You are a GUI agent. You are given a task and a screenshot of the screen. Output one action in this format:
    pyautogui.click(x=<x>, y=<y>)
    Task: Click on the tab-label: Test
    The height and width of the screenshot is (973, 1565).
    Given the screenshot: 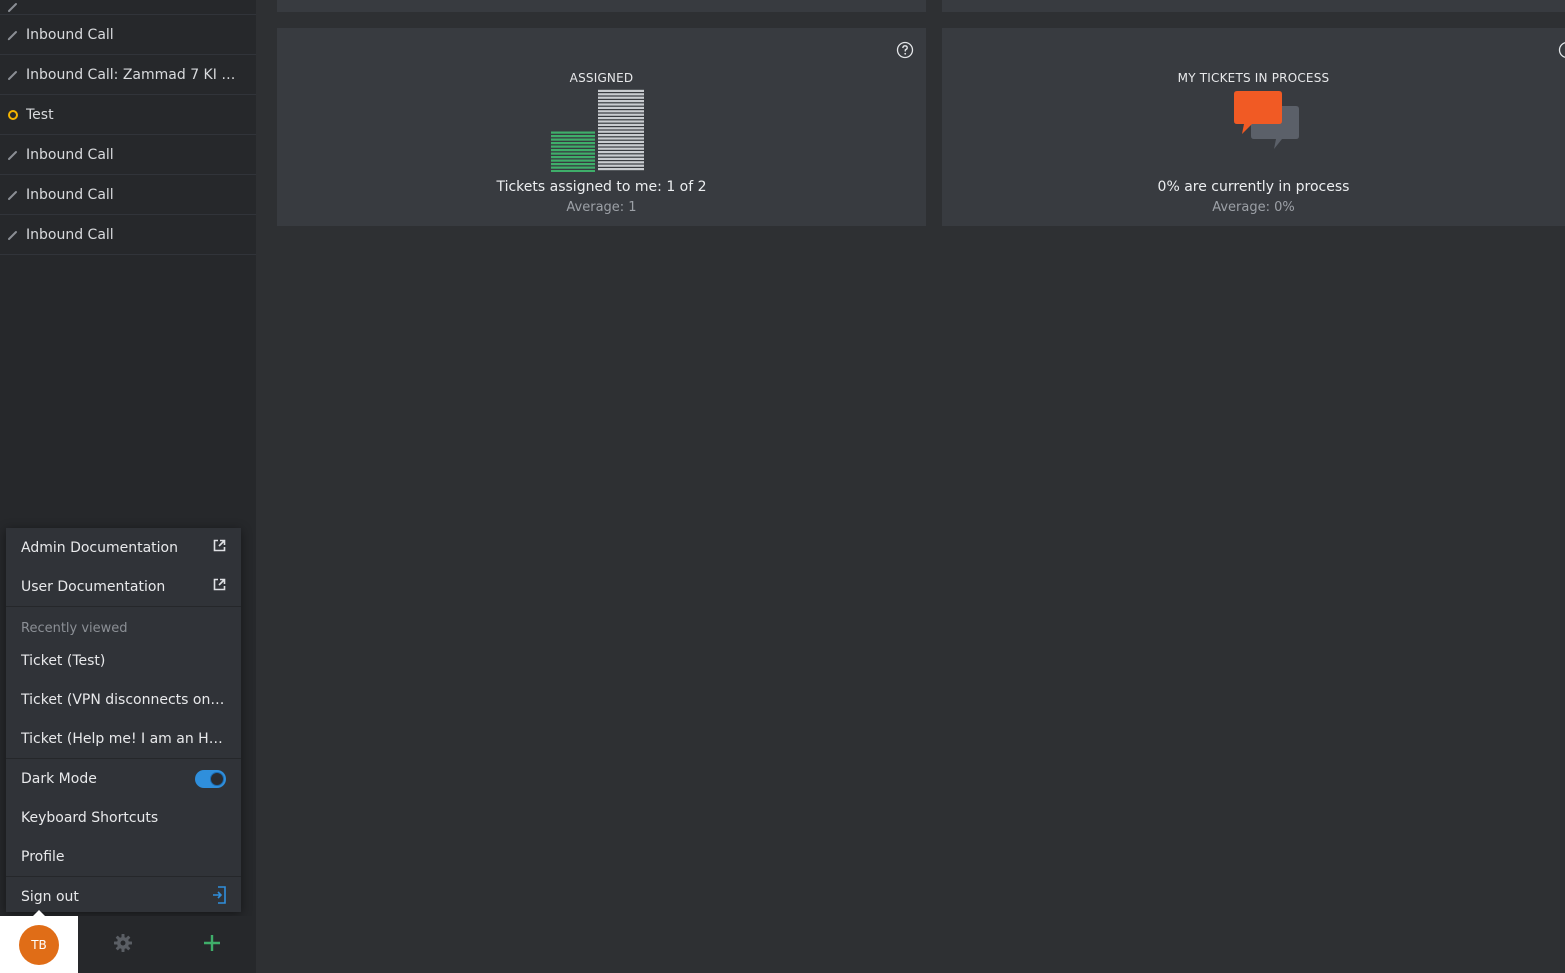 What is the action you would take?
    pyautogui.click(x=40, y=114)
    